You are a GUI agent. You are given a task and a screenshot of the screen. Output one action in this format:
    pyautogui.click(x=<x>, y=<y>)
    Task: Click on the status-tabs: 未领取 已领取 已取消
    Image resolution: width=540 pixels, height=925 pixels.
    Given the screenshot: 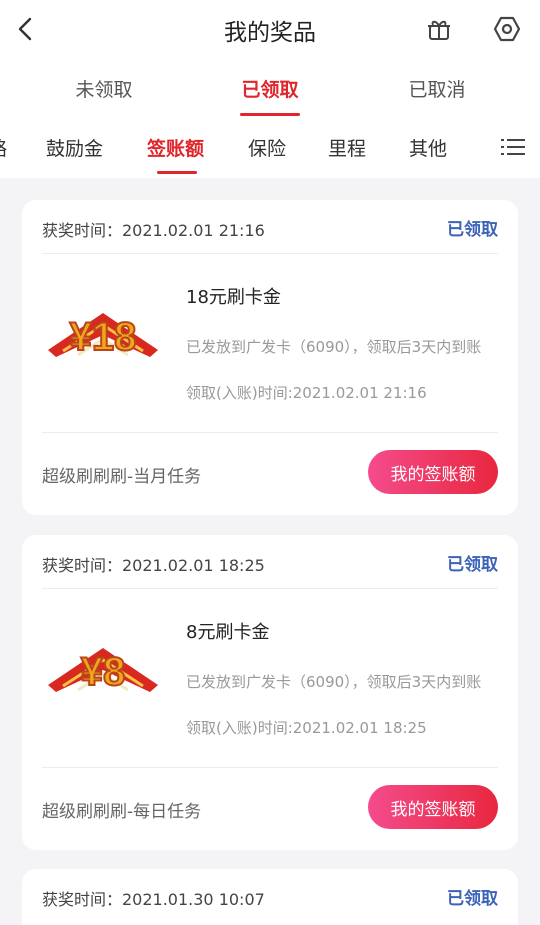 What is the action you would take?
    pyautogui.click(x=270, y=89)
    